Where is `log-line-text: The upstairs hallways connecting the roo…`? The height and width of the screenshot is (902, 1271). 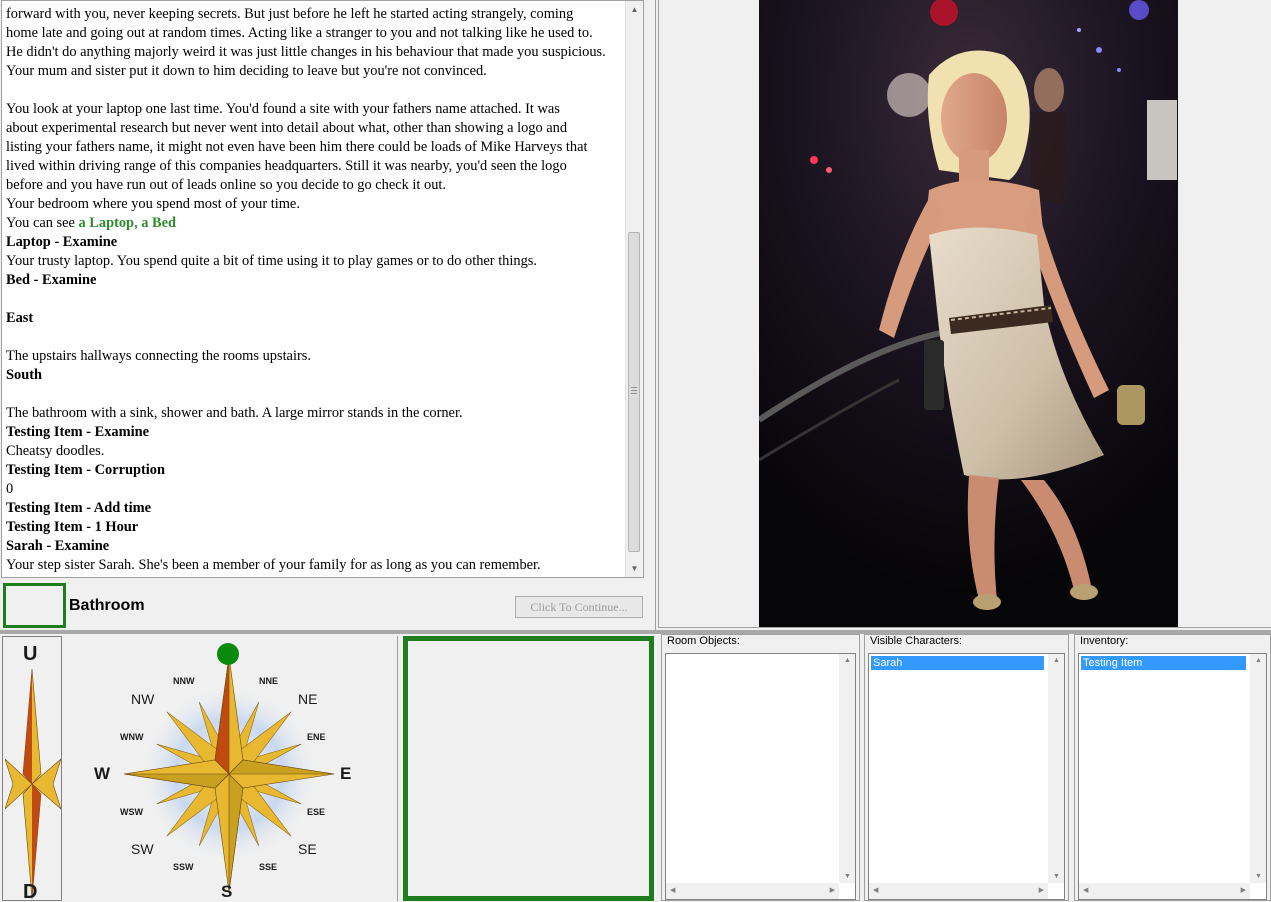
log-line-text: The upstairs hallways connecting the roo… is located at coordinates (158, 356).